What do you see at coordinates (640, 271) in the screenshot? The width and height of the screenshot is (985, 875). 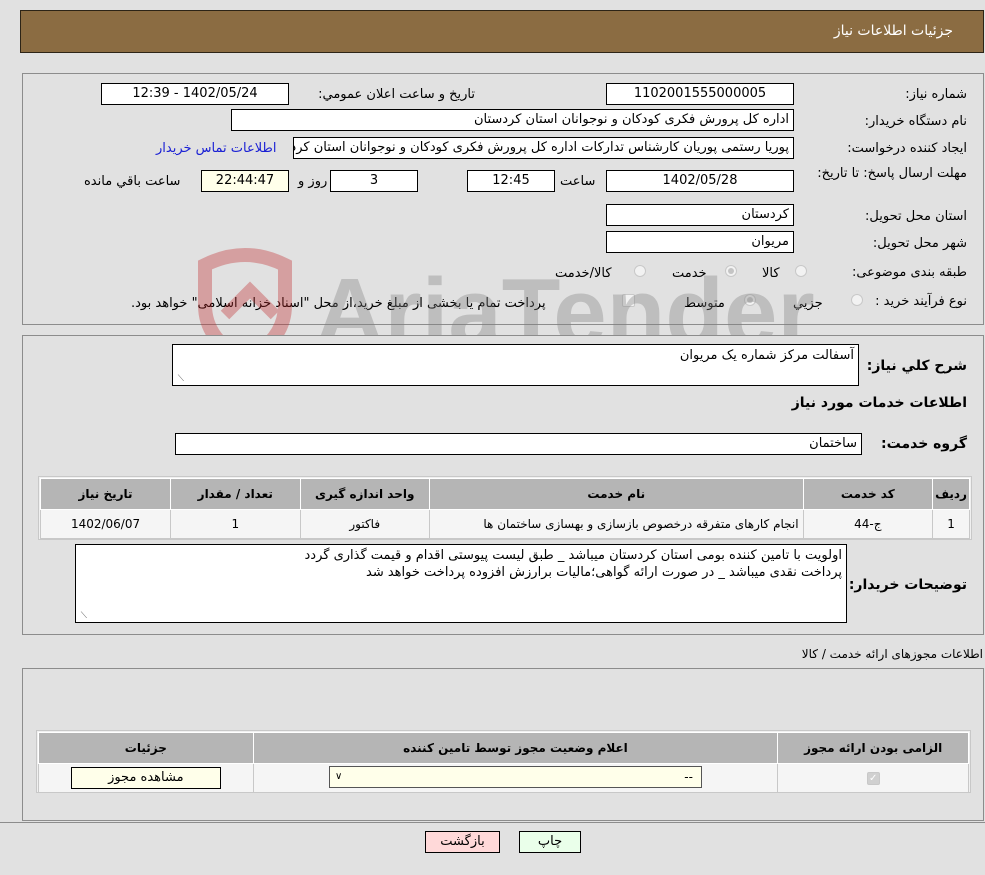 I see `category-radio-goods-service` at bounding box center [640, 271].